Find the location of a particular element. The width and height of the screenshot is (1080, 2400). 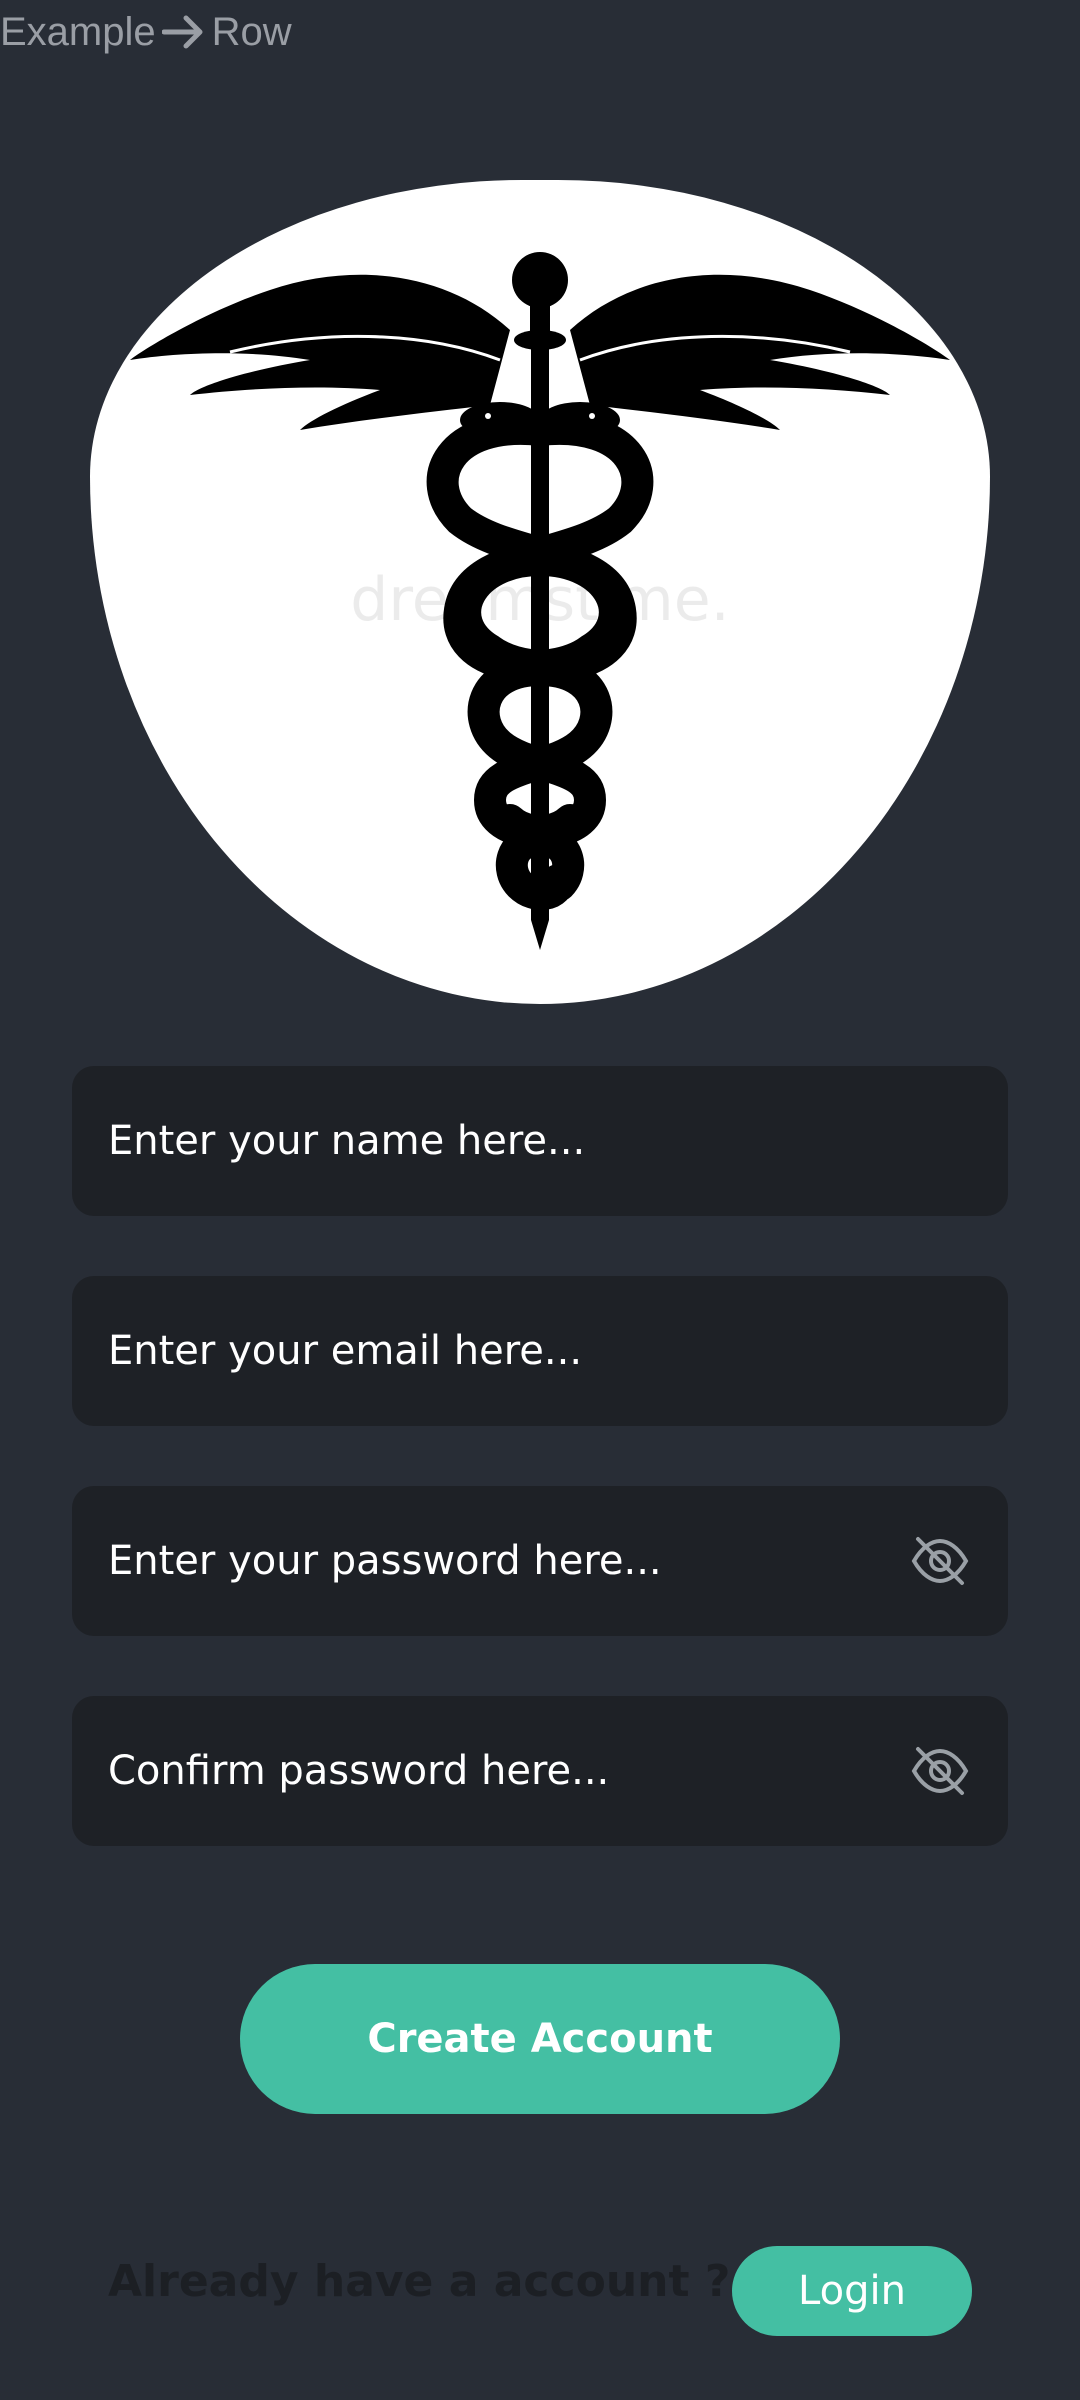

name-field is located at coordinates (540, 1141).